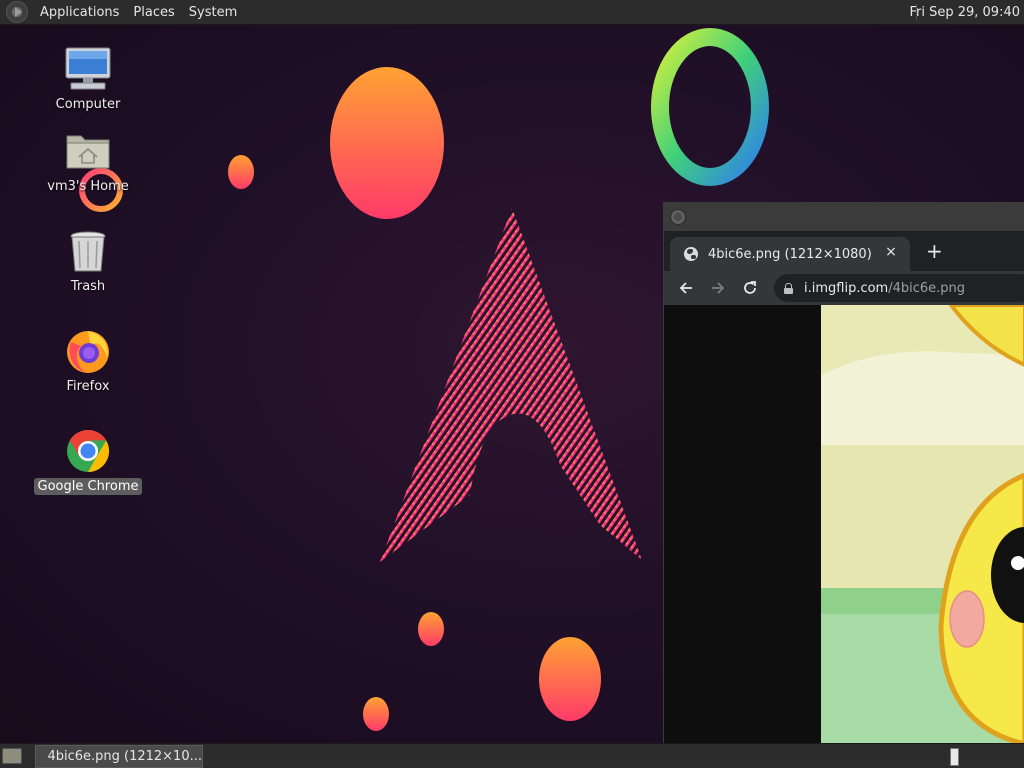  Describe the element at coordinates (88, 186) in the screenshot. I see `desktop-icon-label: vm3's Home` at that location.